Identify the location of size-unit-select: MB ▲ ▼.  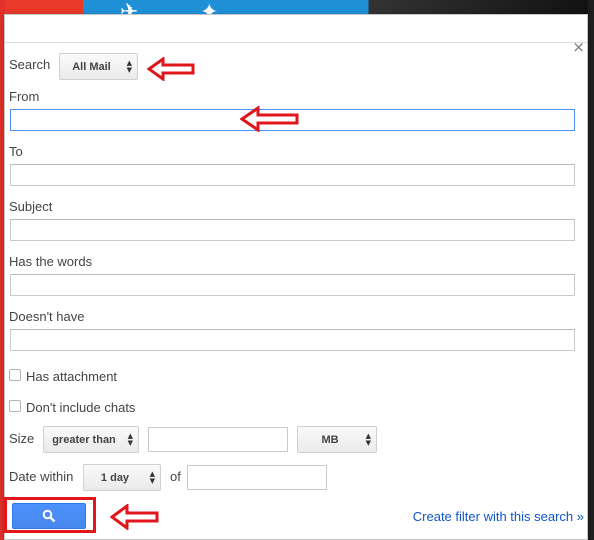
(337, 439).